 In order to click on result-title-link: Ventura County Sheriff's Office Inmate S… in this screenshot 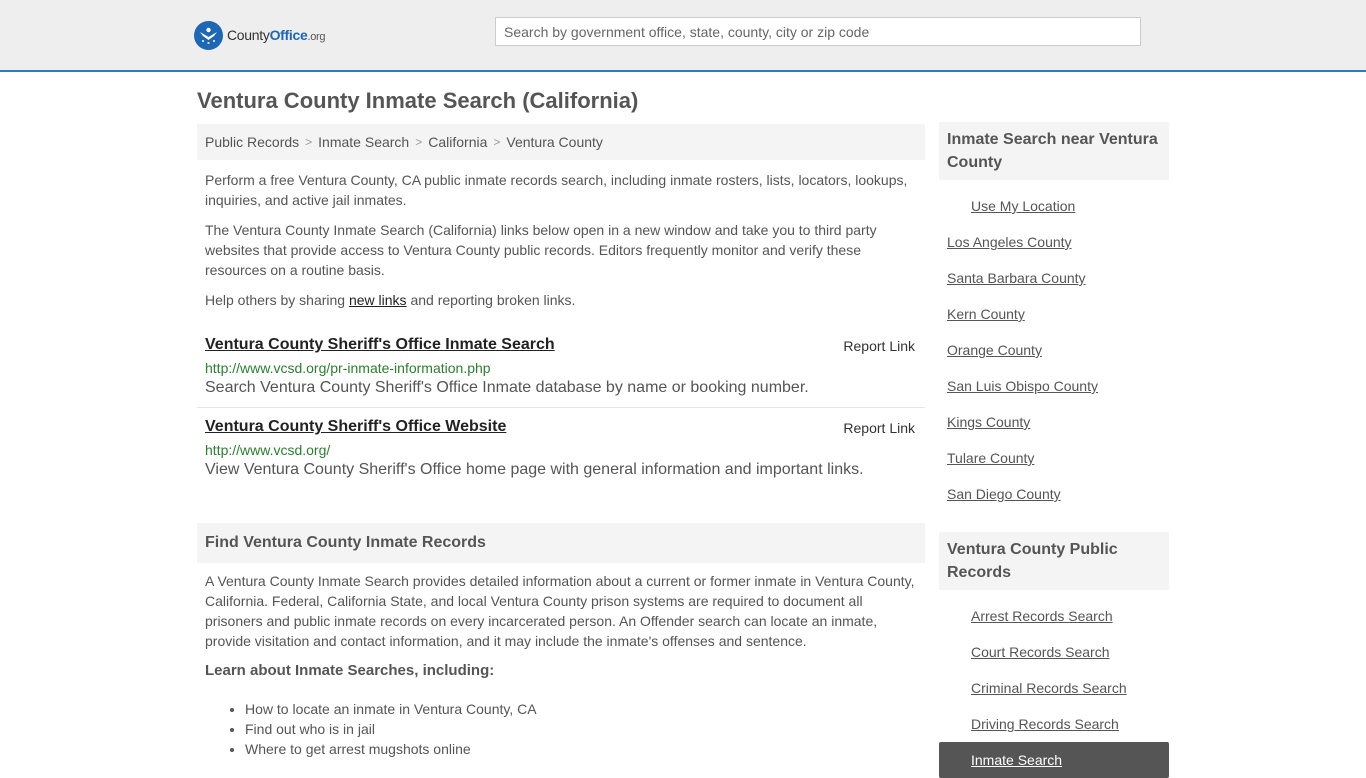, I will do `click(380, 345)`.